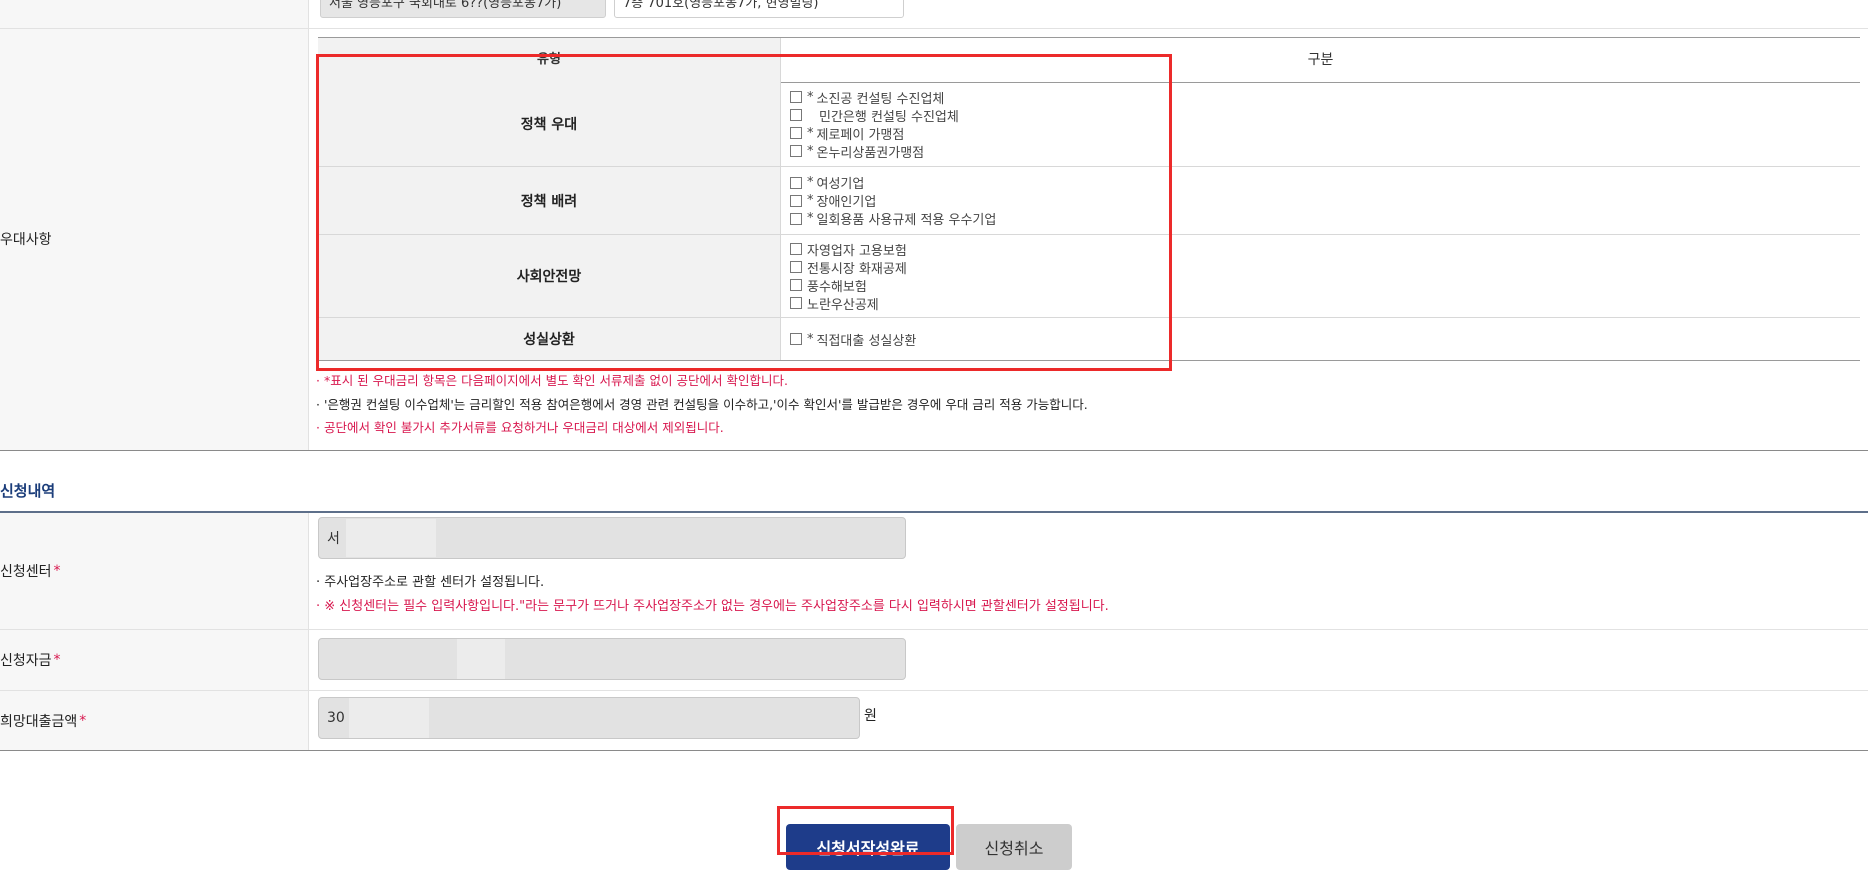  Describe the element at coordinates (549, 276) in the screenshot. I see `group-name: 사회안전망` at that location.